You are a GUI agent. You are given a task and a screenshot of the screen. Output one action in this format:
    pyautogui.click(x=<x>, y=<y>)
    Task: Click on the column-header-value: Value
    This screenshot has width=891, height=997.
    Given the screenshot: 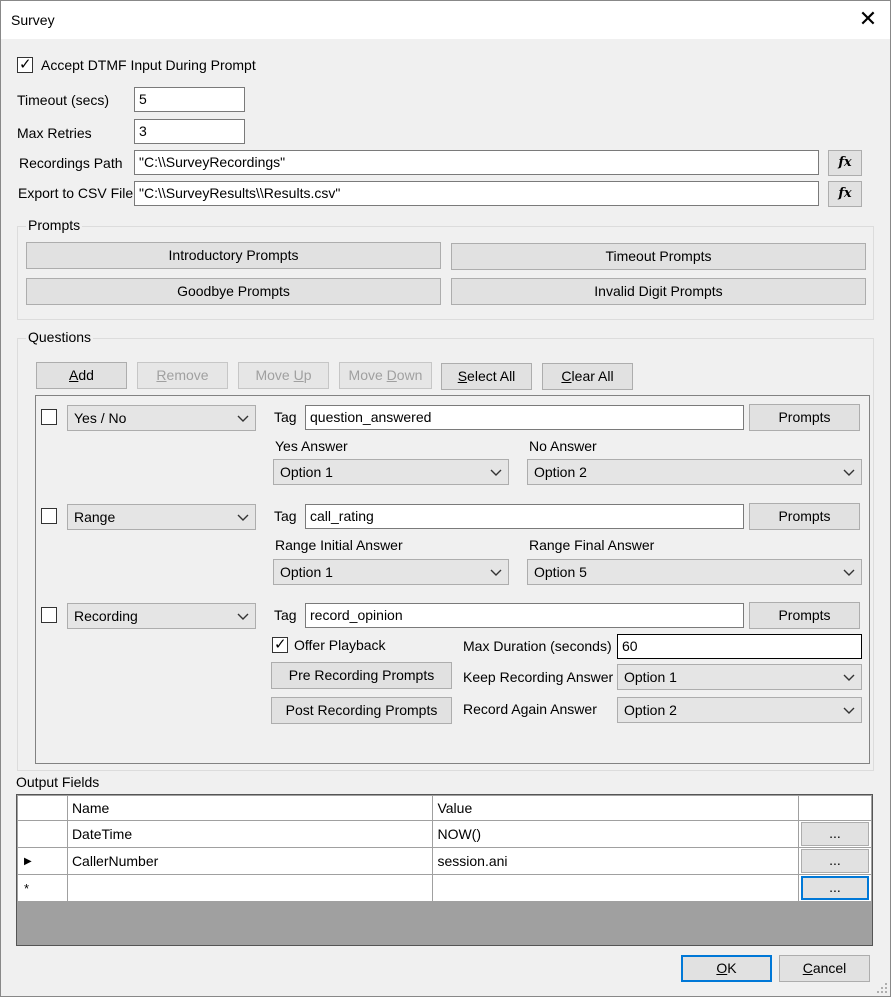 What is the action you would take?
    pyautogui.click(x=615, y=808)
    